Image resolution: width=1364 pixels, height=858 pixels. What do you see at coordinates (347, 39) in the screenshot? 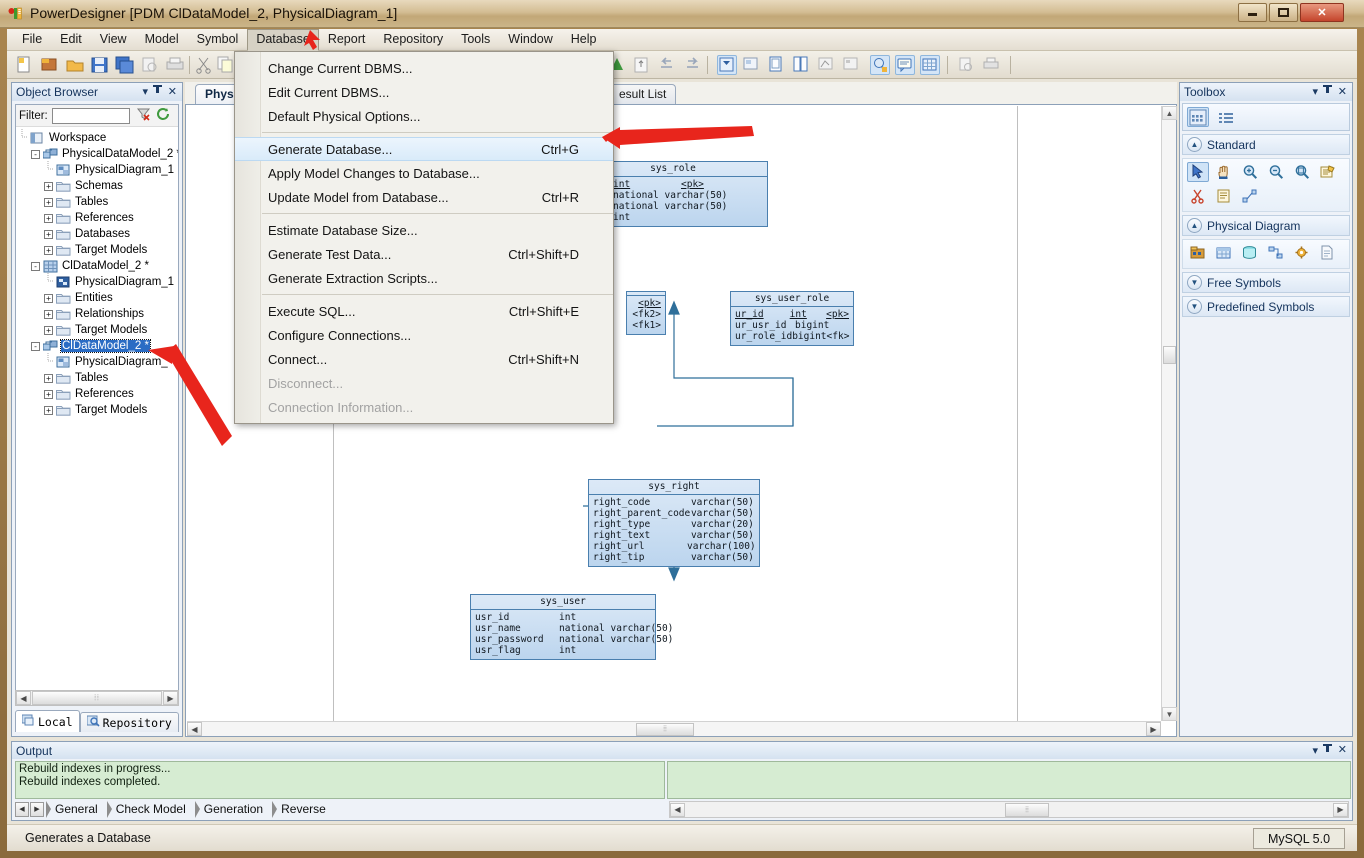
I see `menu-report: Report` at bounding box center [347, 39].